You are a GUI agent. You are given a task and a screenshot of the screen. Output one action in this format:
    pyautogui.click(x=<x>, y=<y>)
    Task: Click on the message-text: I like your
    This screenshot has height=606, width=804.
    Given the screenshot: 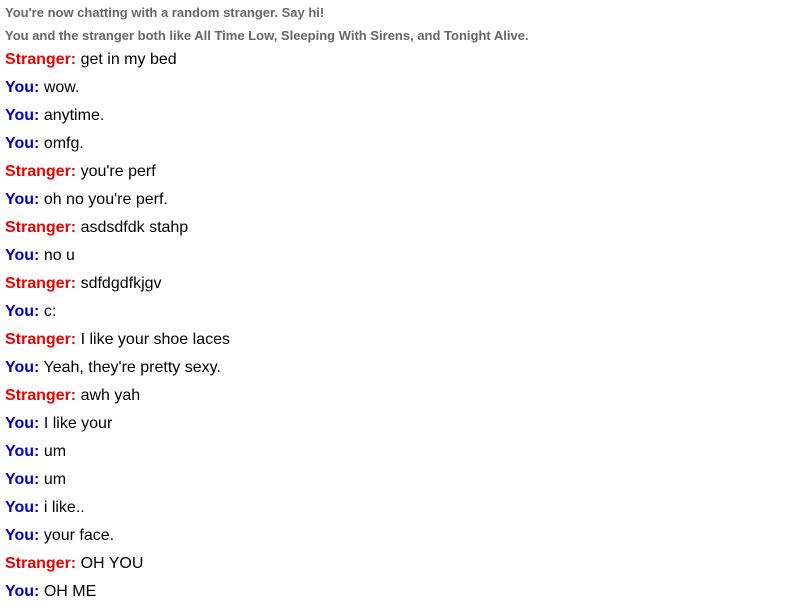 What is the action you would take?
    pyautogui.click(x=78, y=423)
    